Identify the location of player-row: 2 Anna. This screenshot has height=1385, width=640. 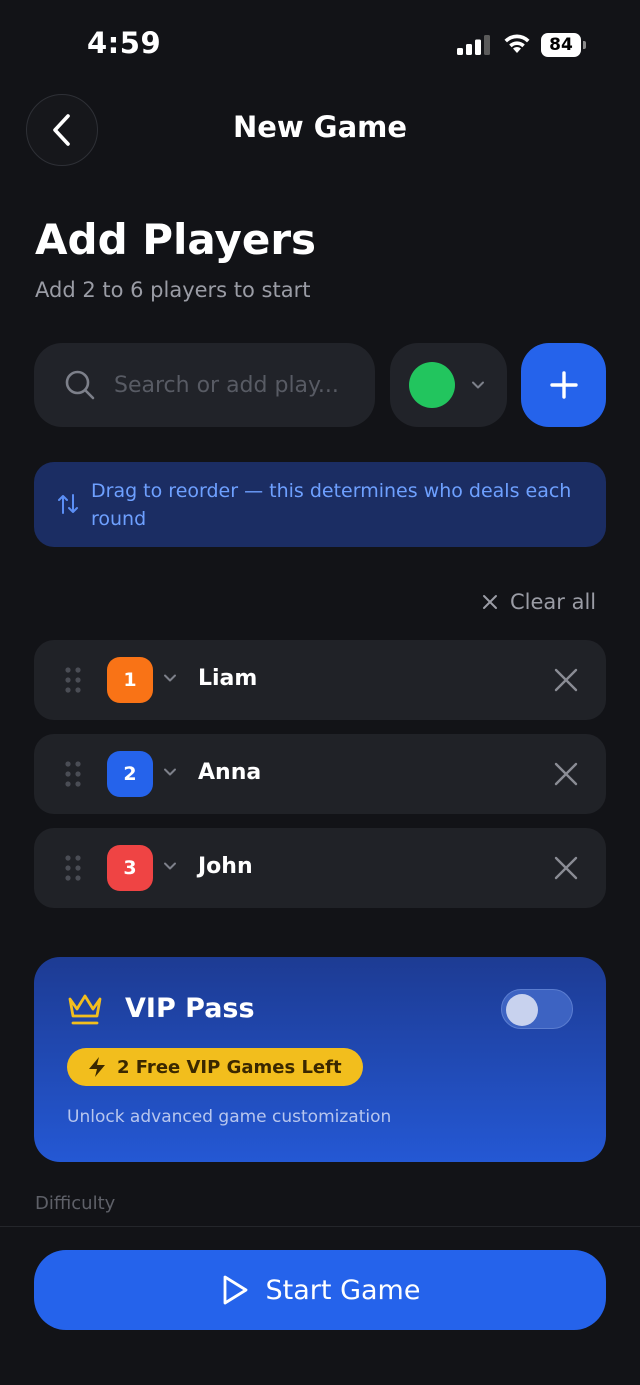
(320, 774).